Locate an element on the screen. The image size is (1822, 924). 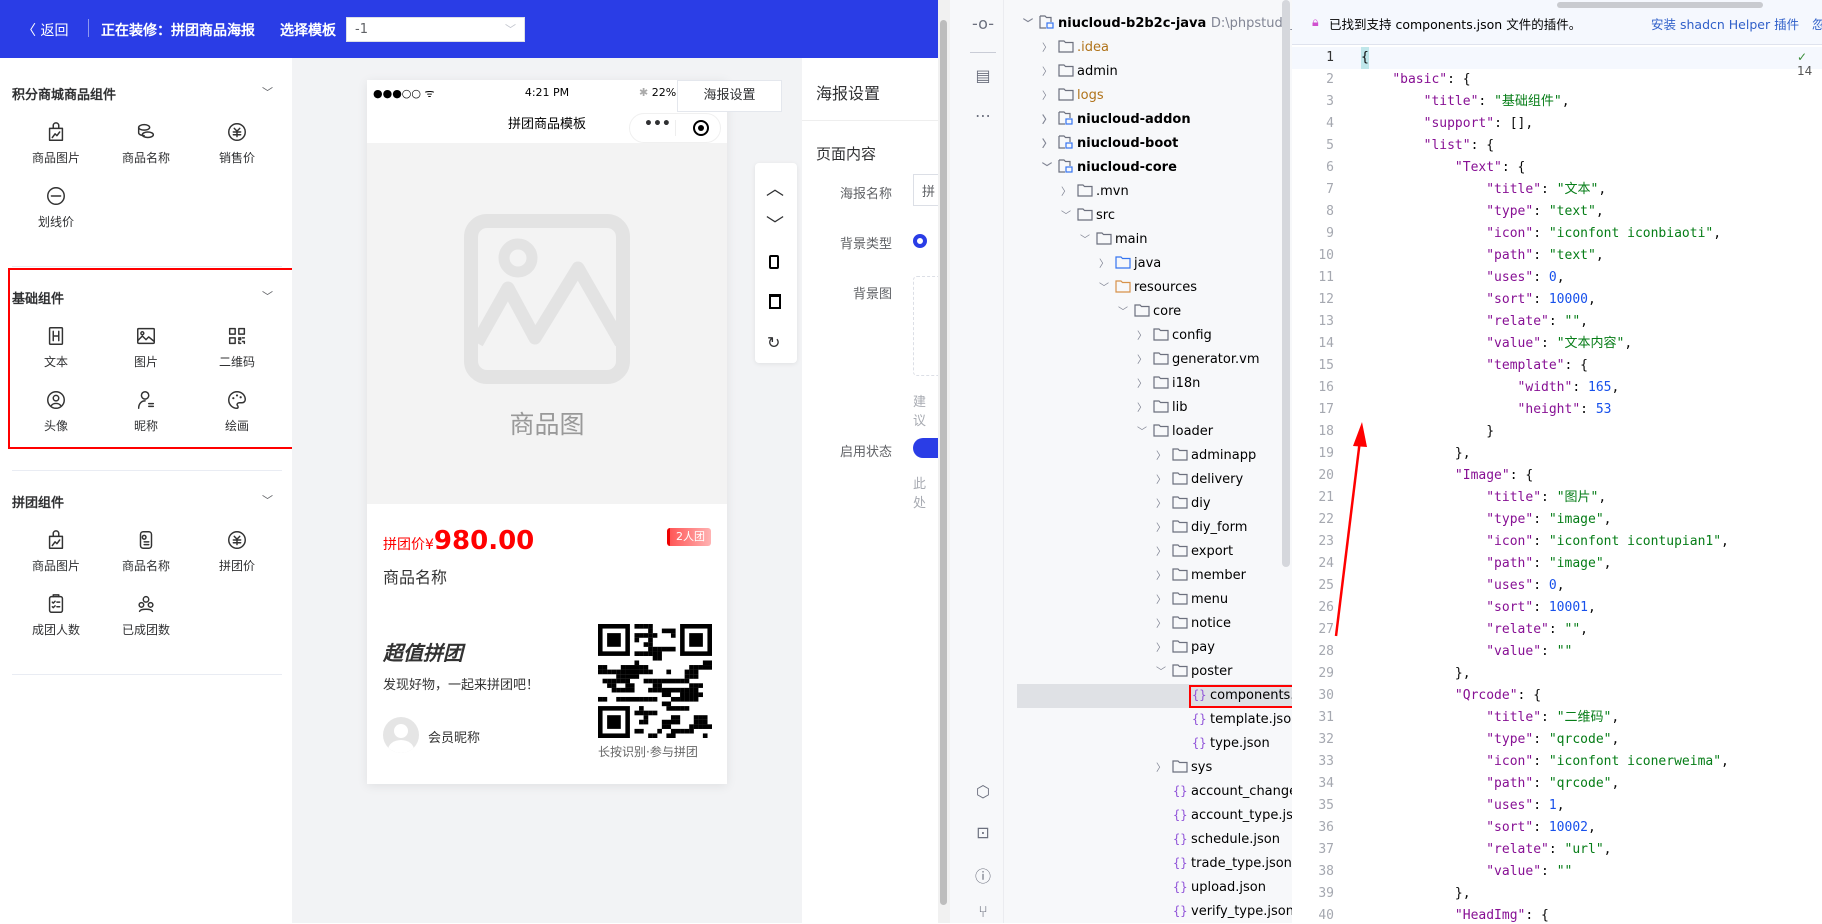
code-line: "type": "qrcode", is located at coordinates (1490, 740).